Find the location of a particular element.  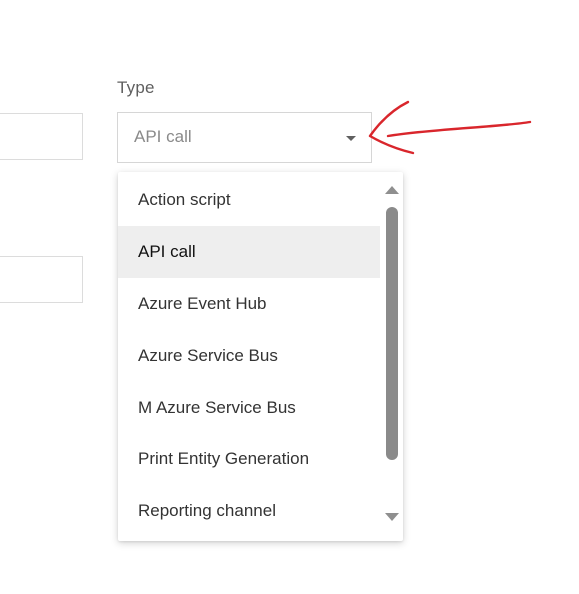

type-select: API call is located at coordinates (244, 137).